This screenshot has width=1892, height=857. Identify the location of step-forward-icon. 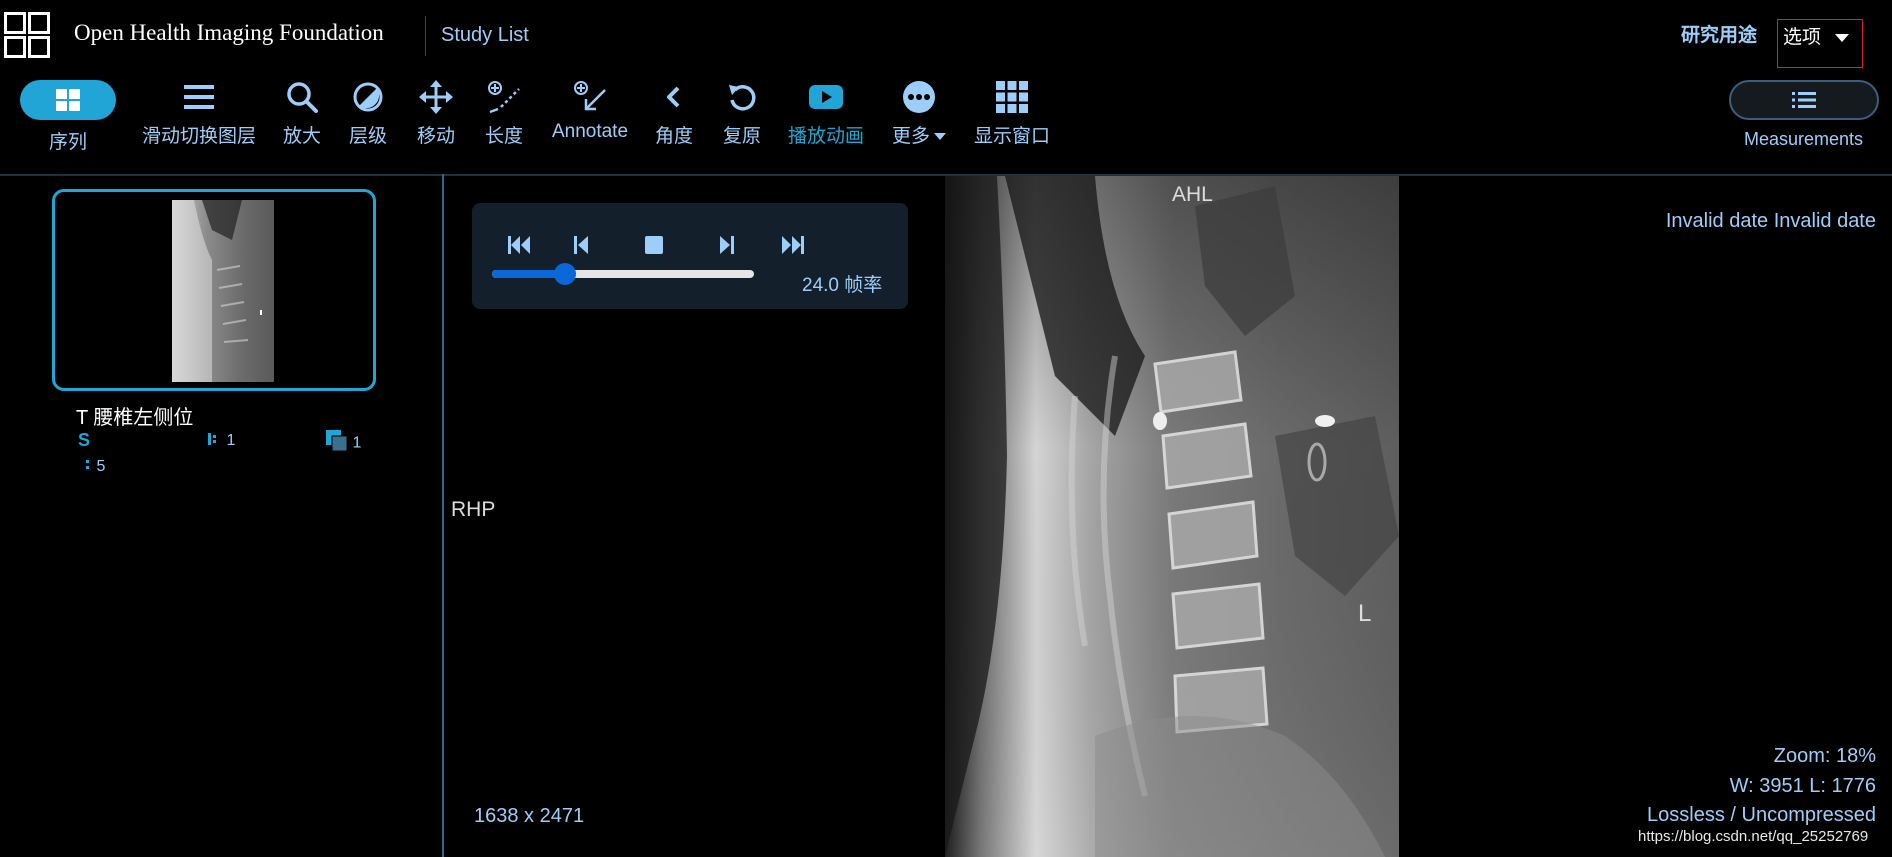
(727, 245).